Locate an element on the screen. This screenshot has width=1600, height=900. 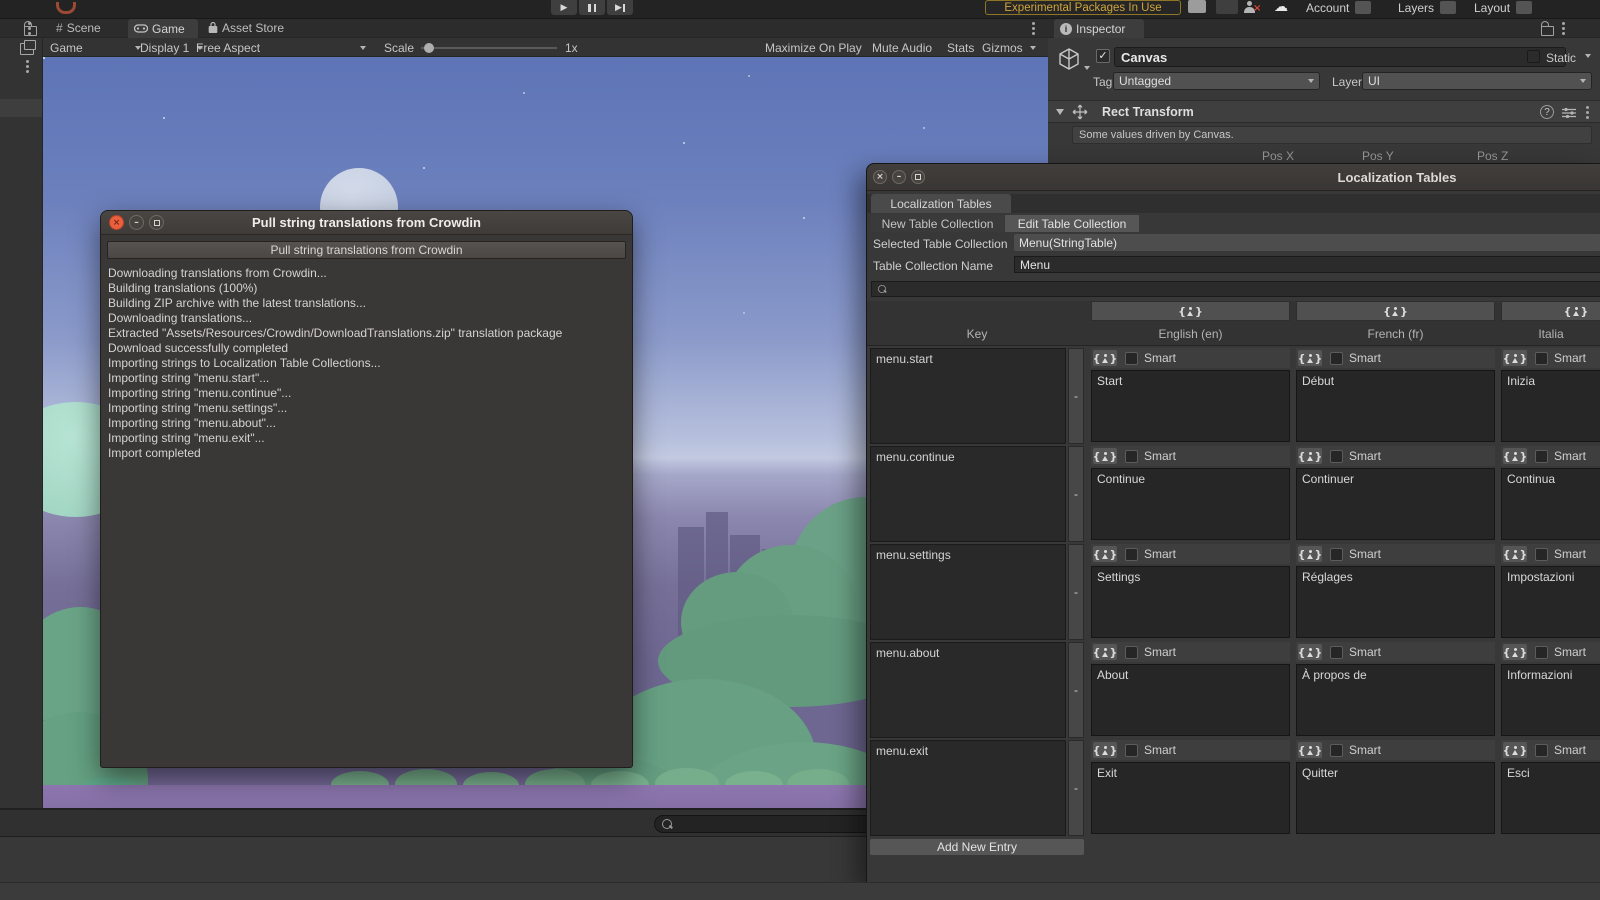
translation-input: Quitter is located at coordinates (1395, 798).